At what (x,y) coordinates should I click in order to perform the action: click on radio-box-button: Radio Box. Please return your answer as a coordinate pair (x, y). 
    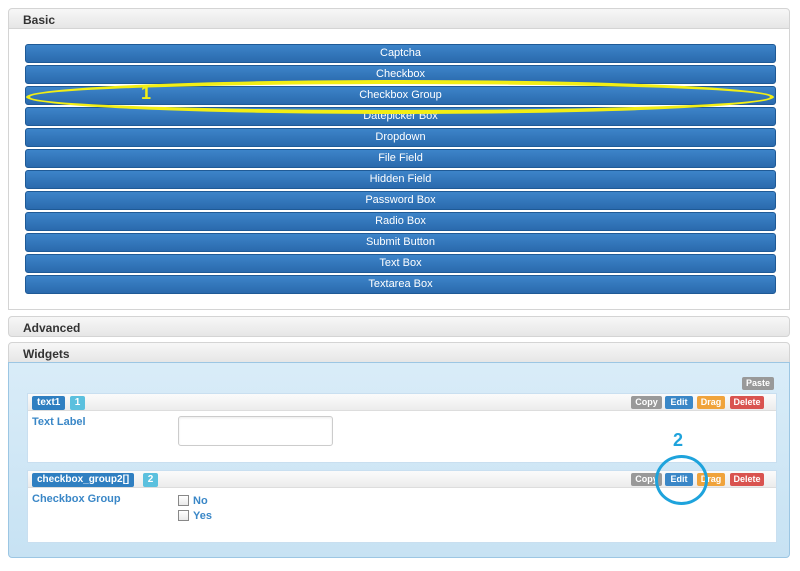
    Looking at the image, I should click on (400, 221).